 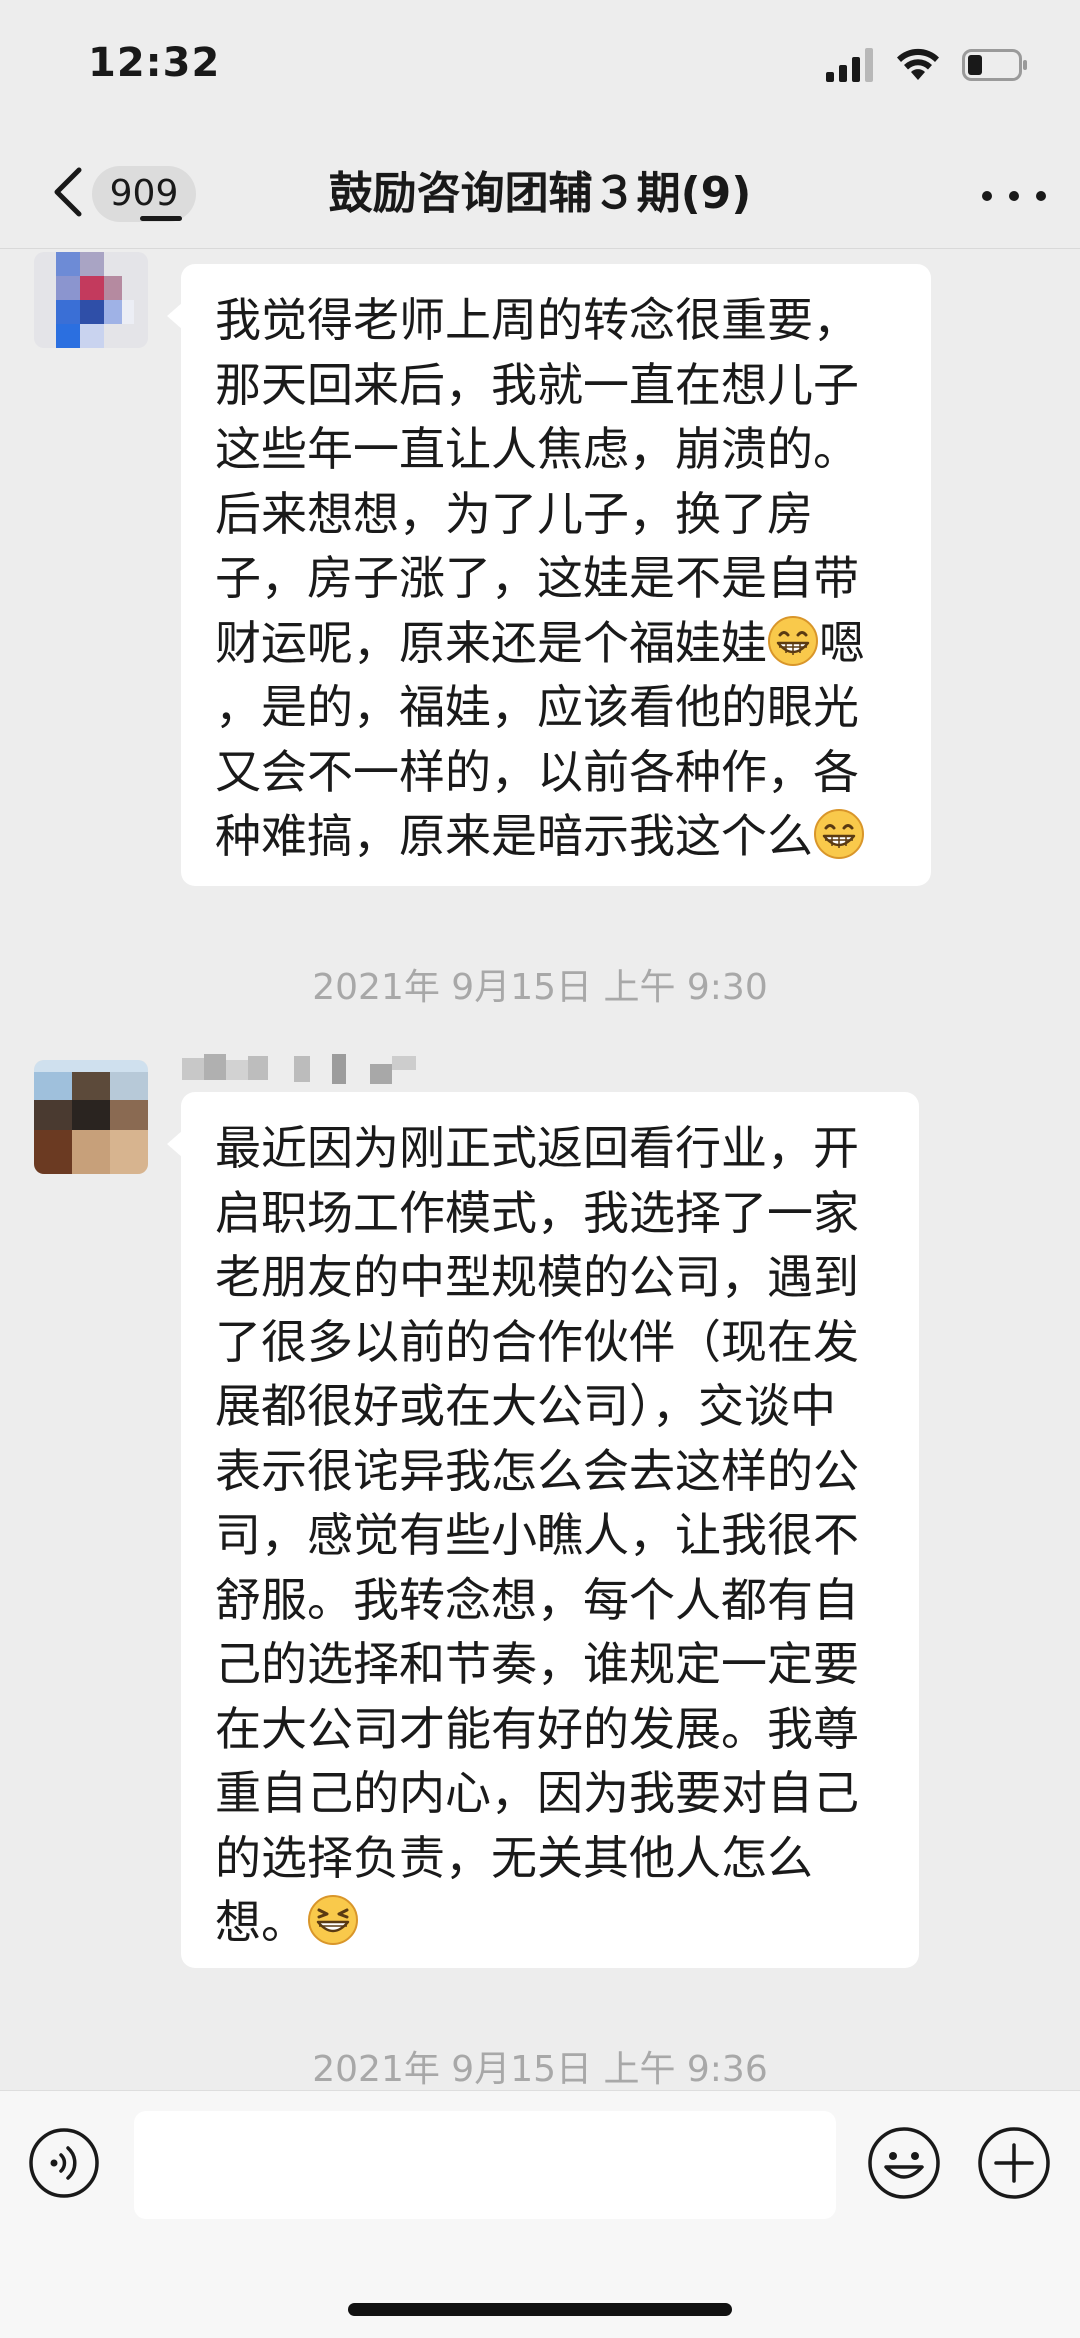 What do you see at coordinates (525, 1406) in the screenshot?
I see `message-line: 展都很好或在大公司），交谈中` at bounding box center [525, 1406].